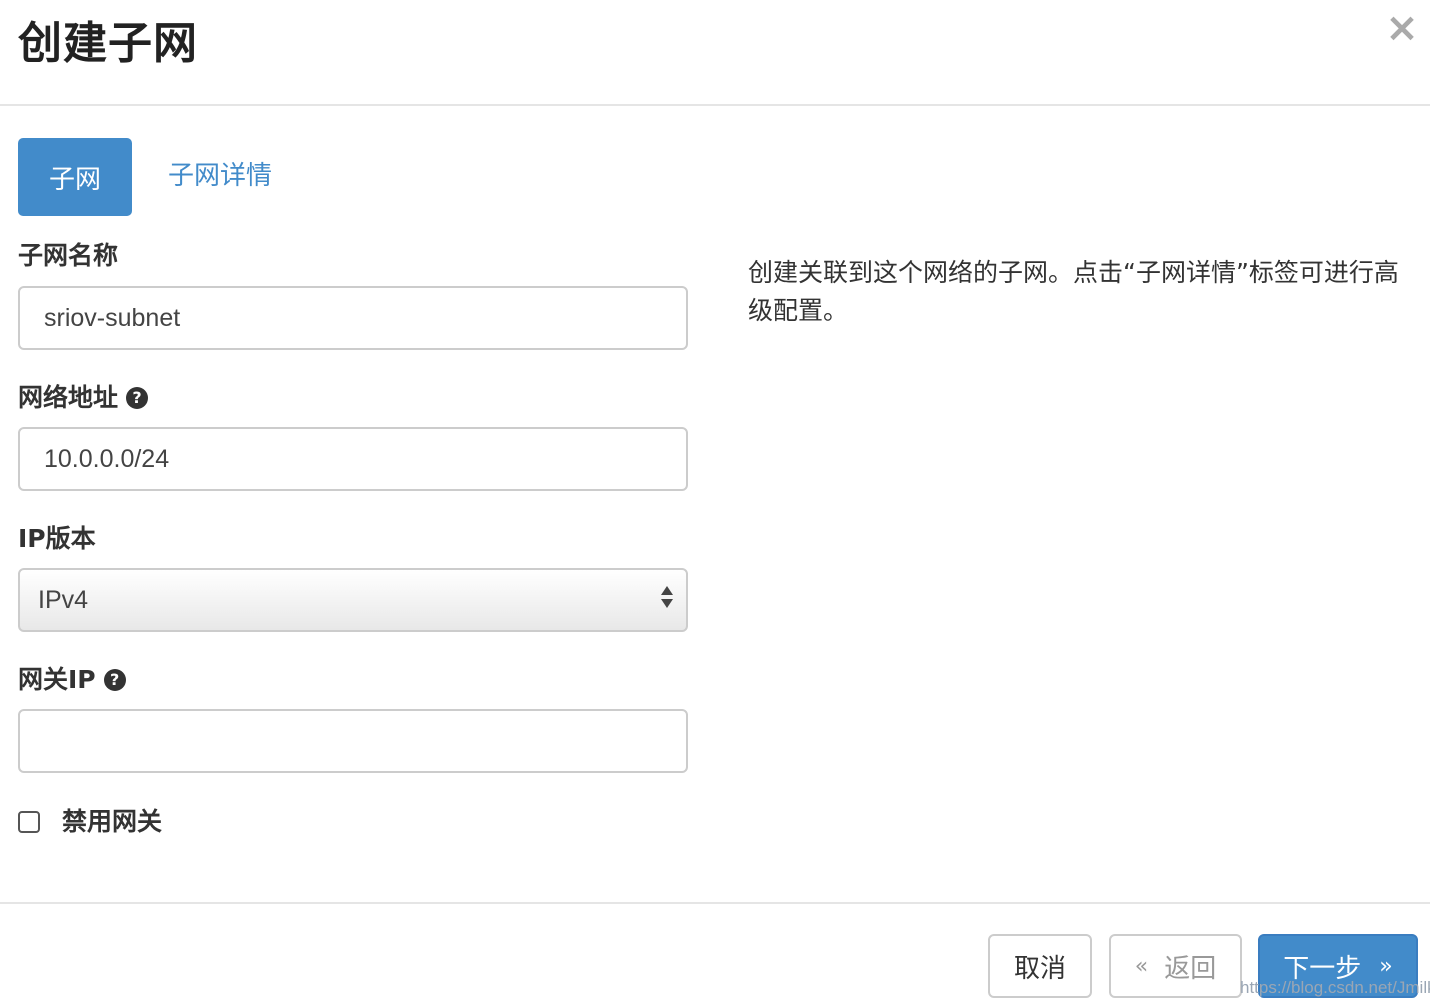 Image resolution: width=1430 pixels, height=1008 pixels. What do you see at coordinates (63, 599) in the screenshot?
I see `ip-version-selected: IPv4` at bounding box center [63, 599].